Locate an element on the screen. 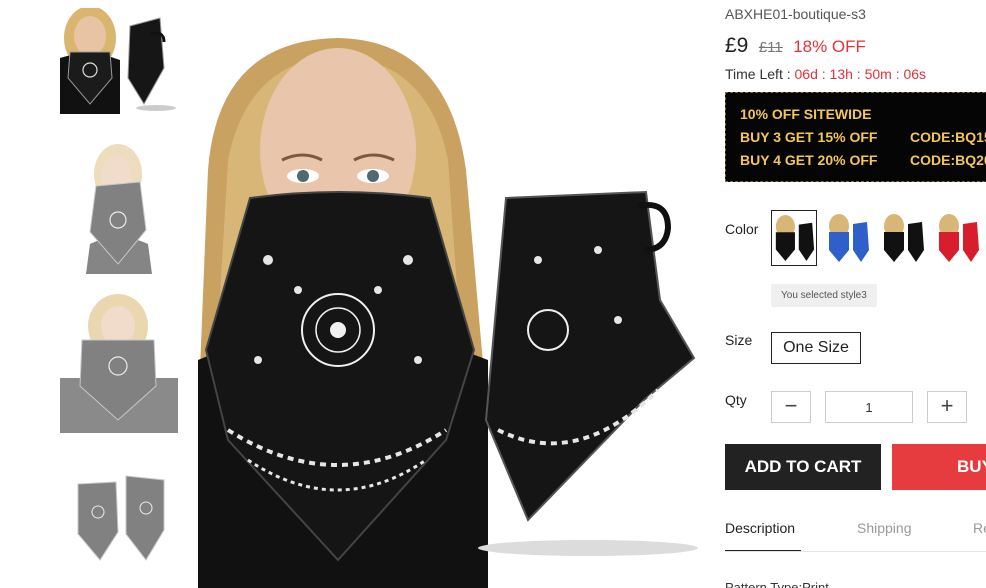 The image size is (986, 588). pattern-type-detail: Pattern Type:Print is located at coordinates (777, 584).